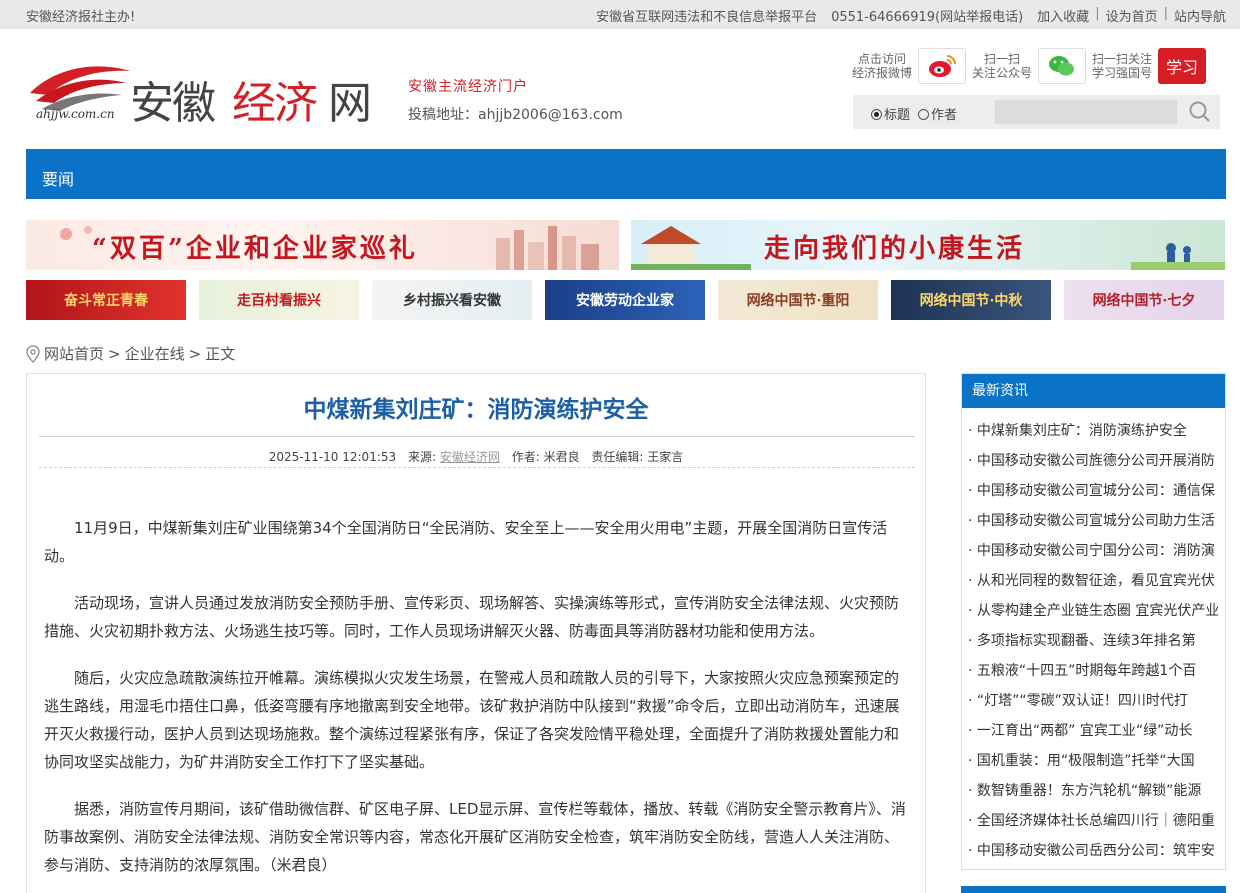  I want to click on nav-item-news: 要闻, so click(58, 178).